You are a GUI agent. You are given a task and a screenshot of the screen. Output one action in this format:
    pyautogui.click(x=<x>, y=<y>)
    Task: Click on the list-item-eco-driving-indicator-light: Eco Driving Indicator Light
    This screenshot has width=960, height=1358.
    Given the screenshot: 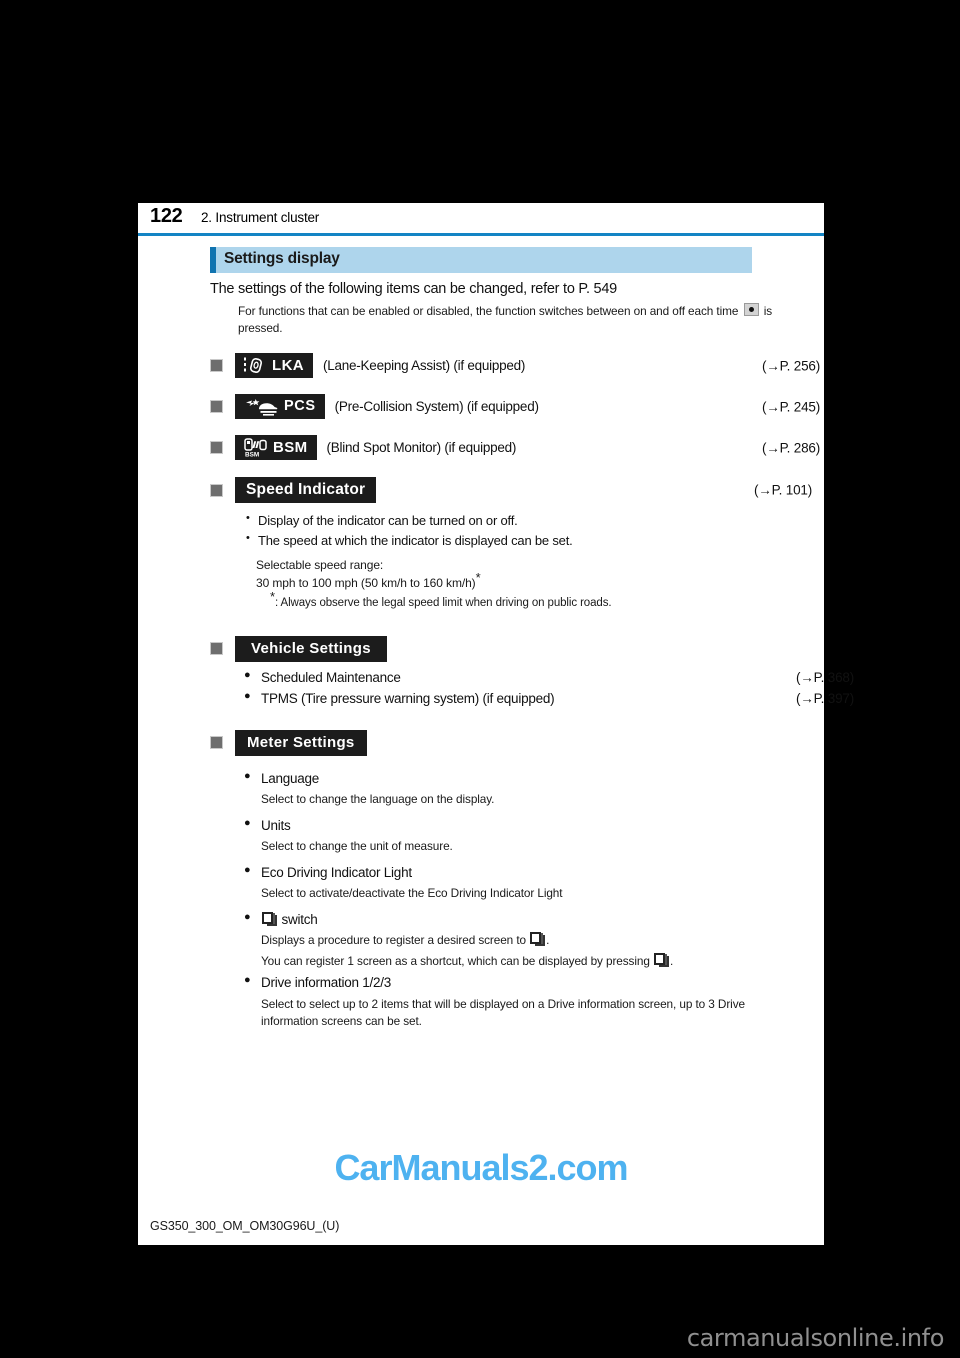 What is the action you would take?
    pyautogui.click(x=532, y=872)
    